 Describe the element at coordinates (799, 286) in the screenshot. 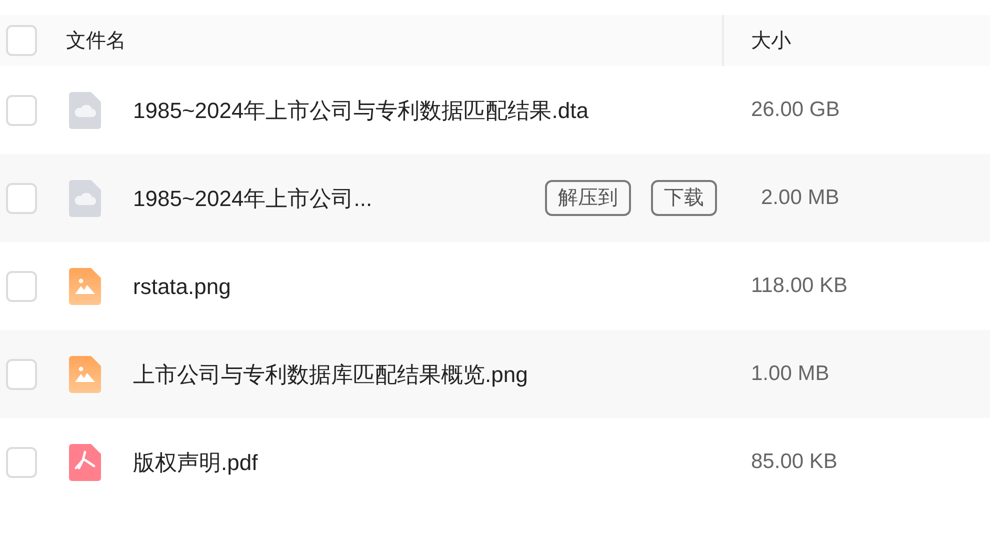

I see `file-size: 118.00 KB` at that location.